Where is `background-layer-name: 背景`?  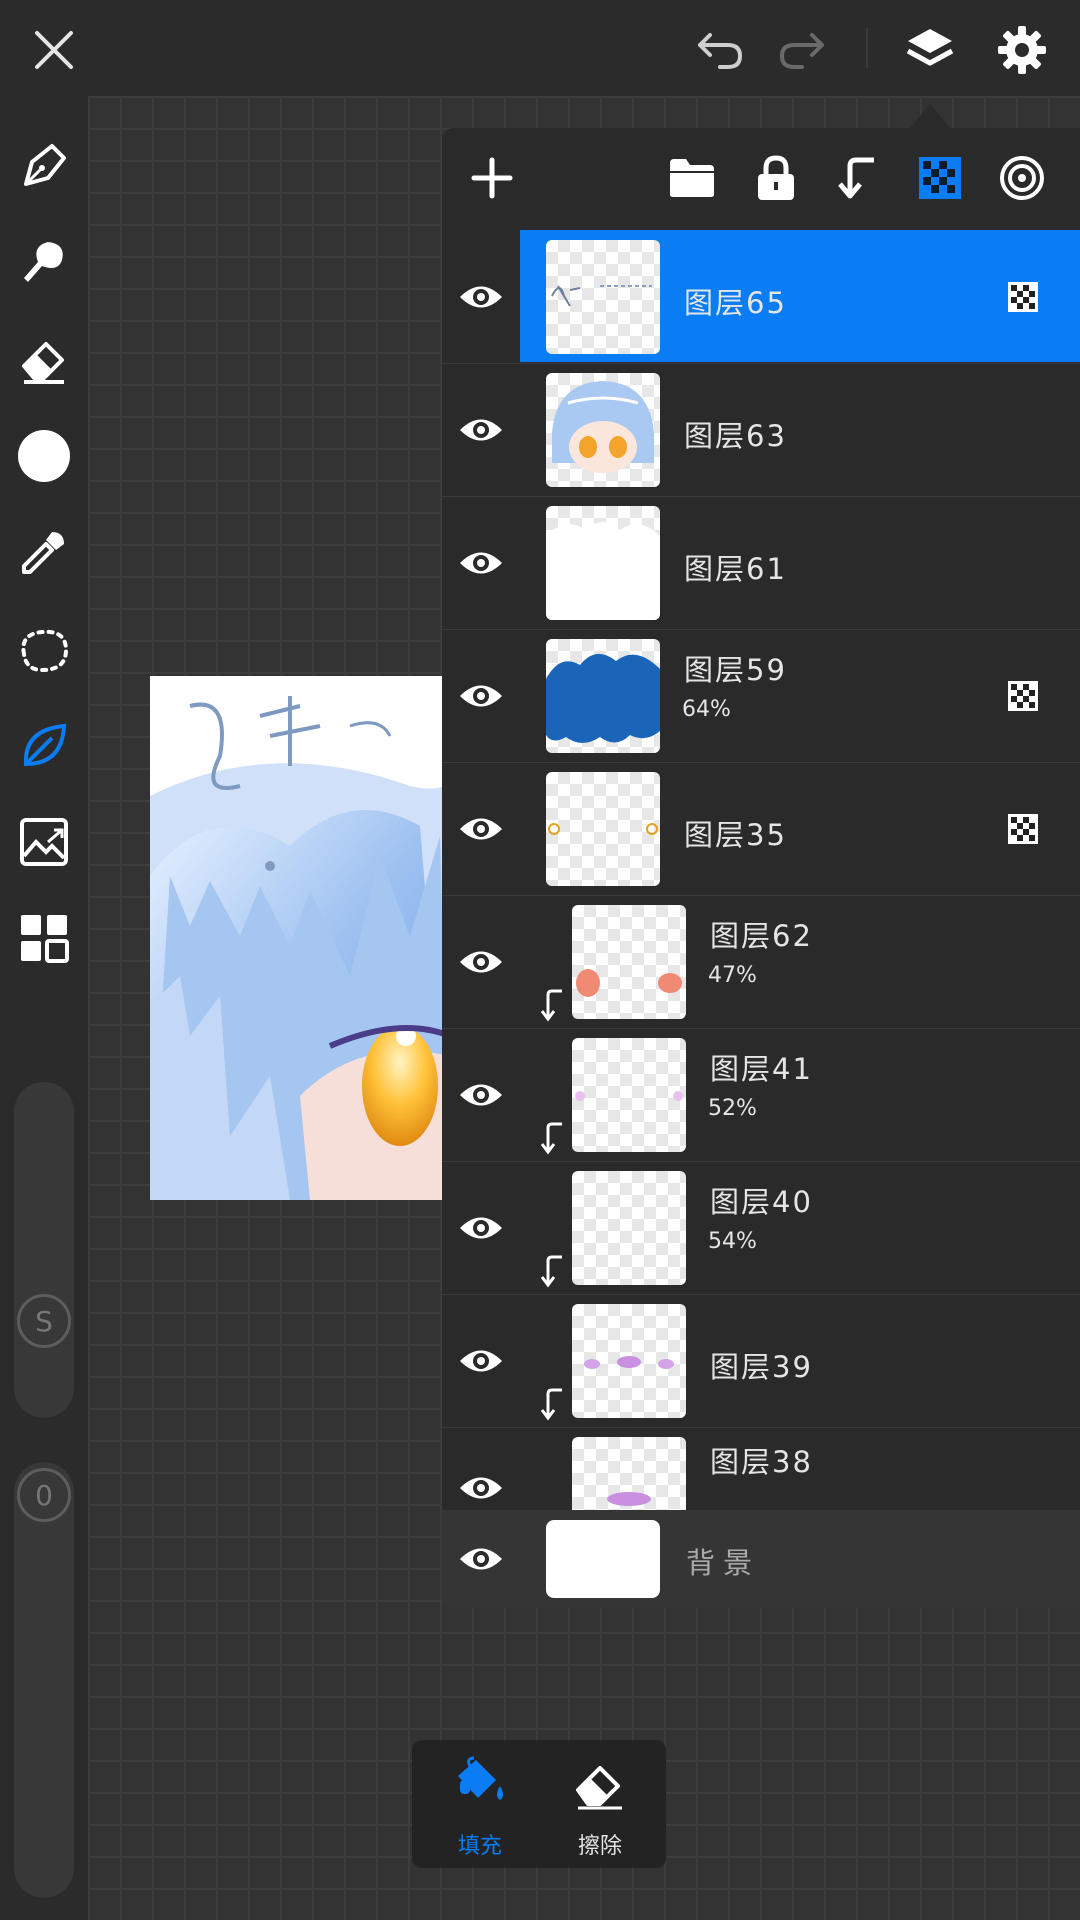
background-layer-name: 背景 is located at coordinates (723, 1563).